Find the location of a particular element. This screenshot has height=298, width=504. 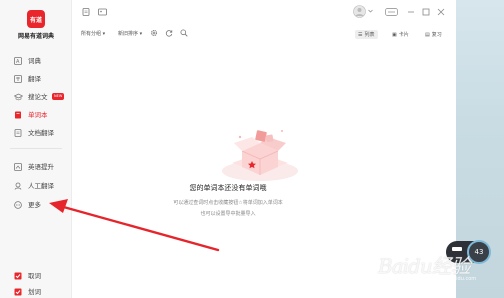

speed-value: 43 is located at coordinates (479, 252).